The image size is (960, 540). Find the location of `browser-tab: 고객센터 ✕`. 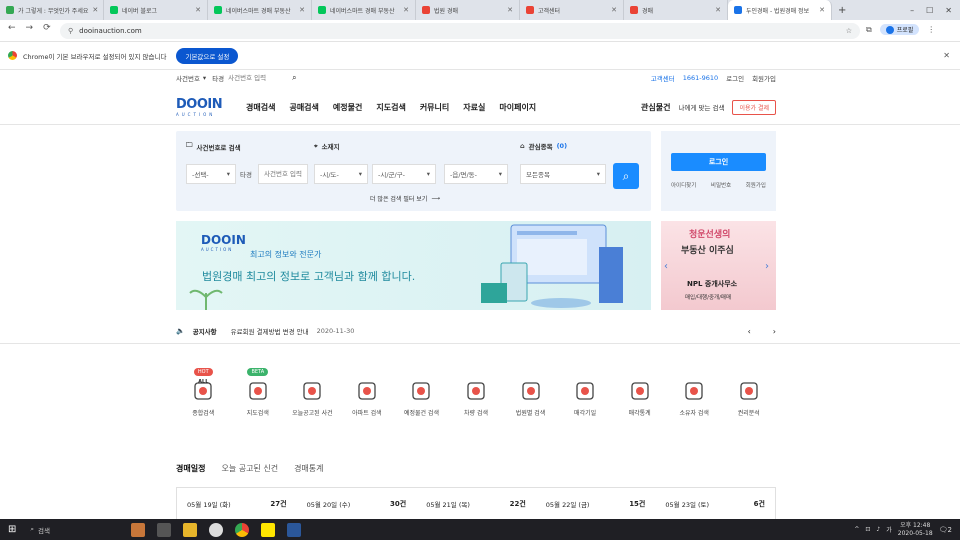

browser-tab: 고객센터 ✕ is located at coordinates (572, 10).